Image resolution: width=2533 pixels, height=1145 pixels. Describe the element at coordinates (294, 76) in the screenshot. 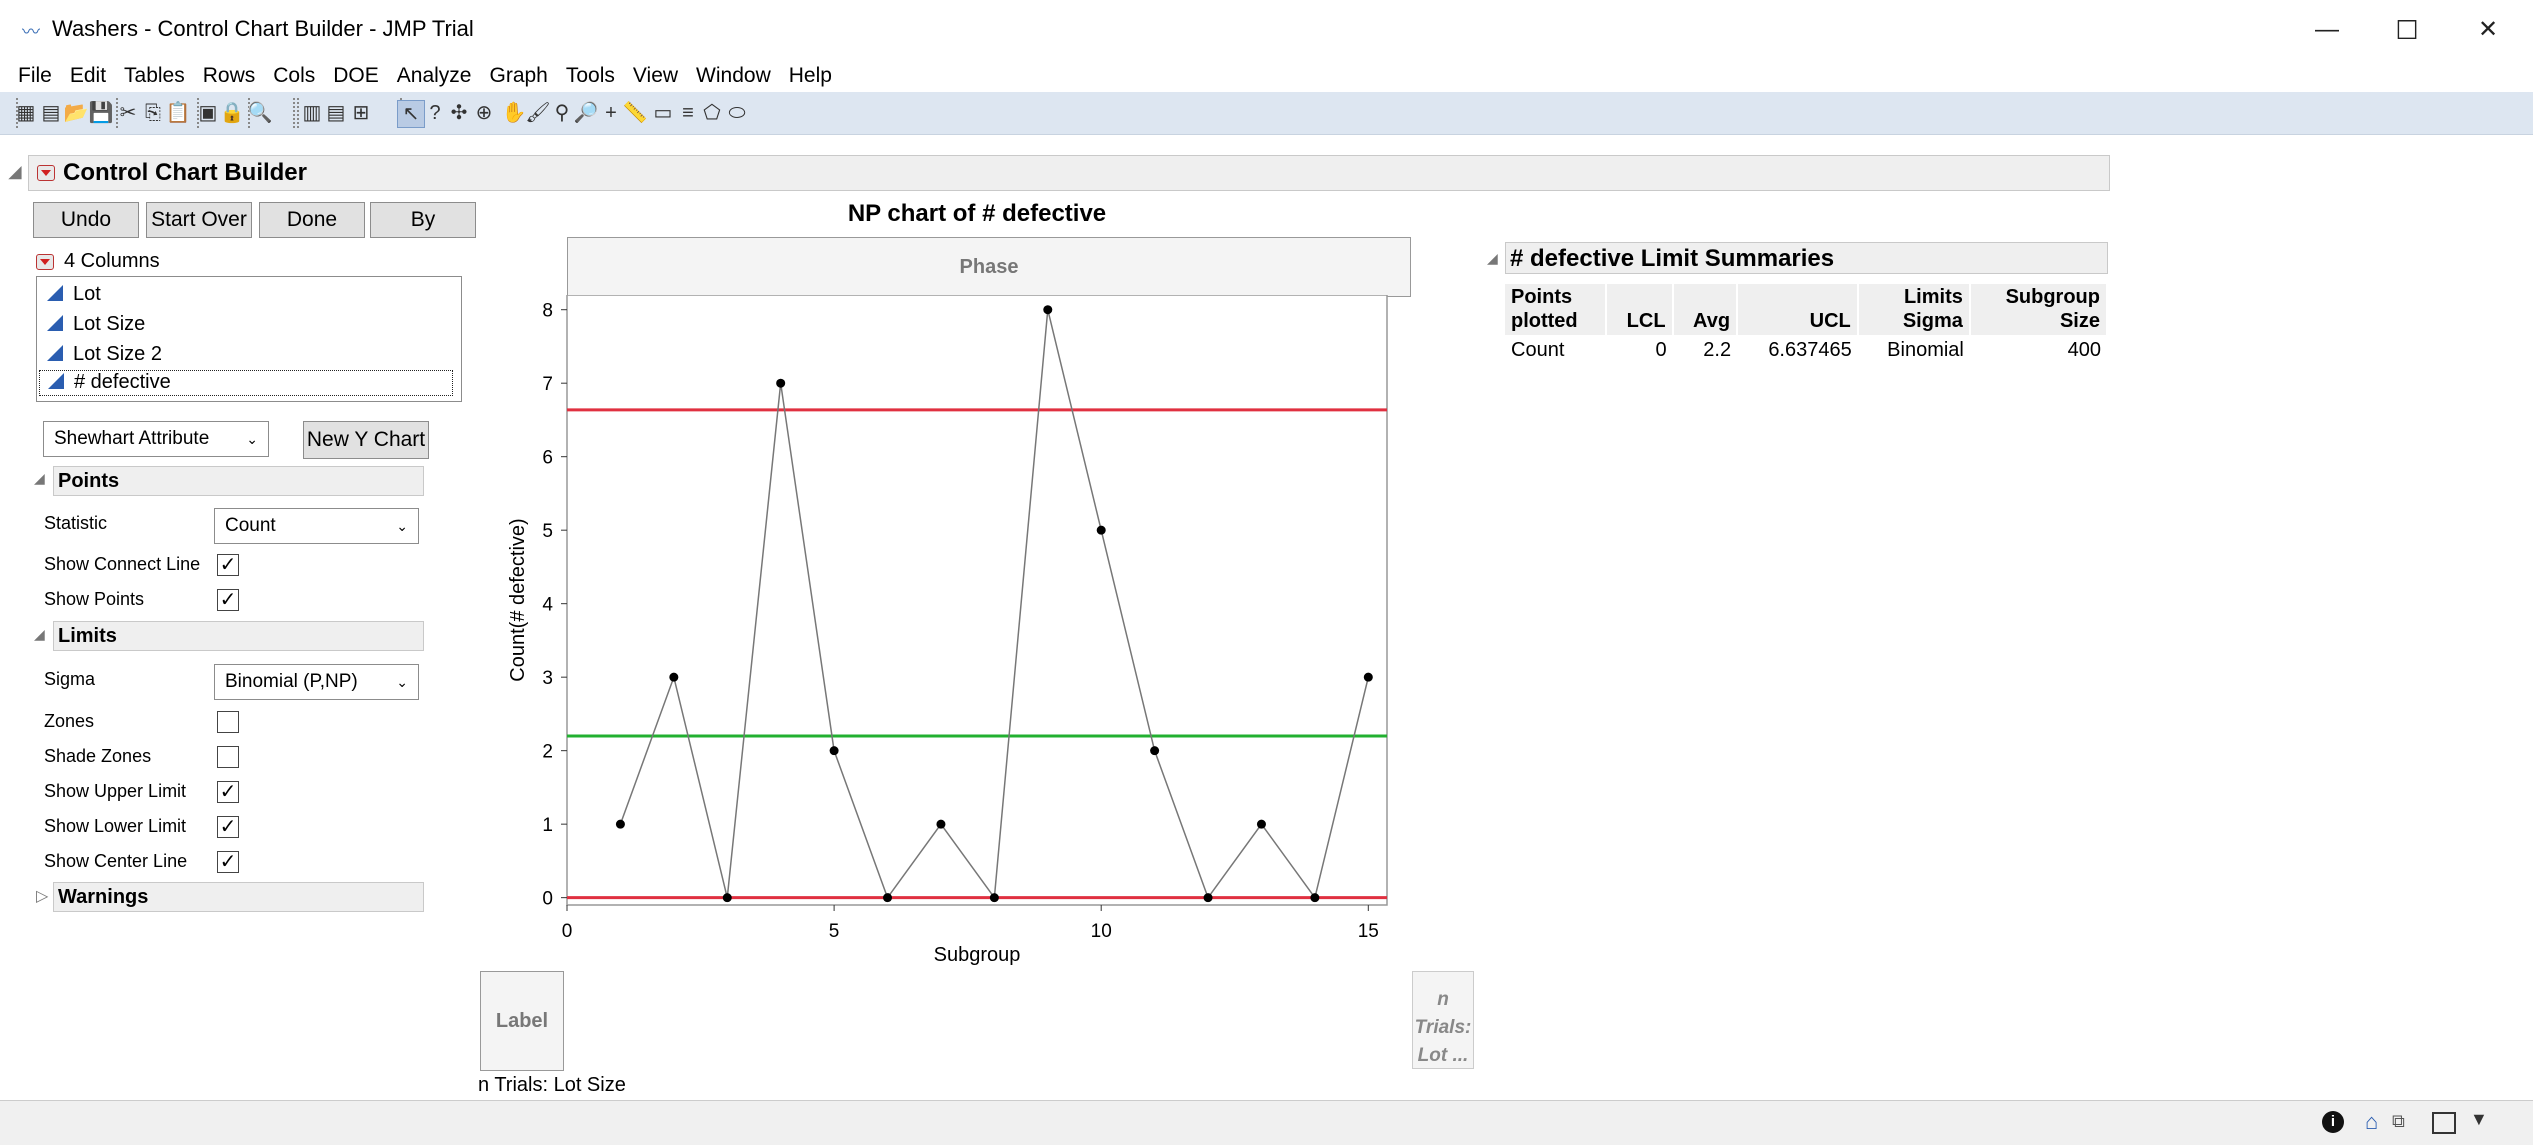

I see `menu-cols: Cols` at that location.